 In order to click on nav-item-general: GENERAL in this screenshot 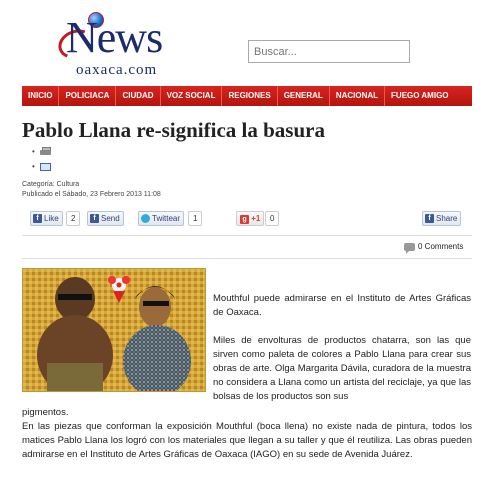, I will do `click(304, 96)`.